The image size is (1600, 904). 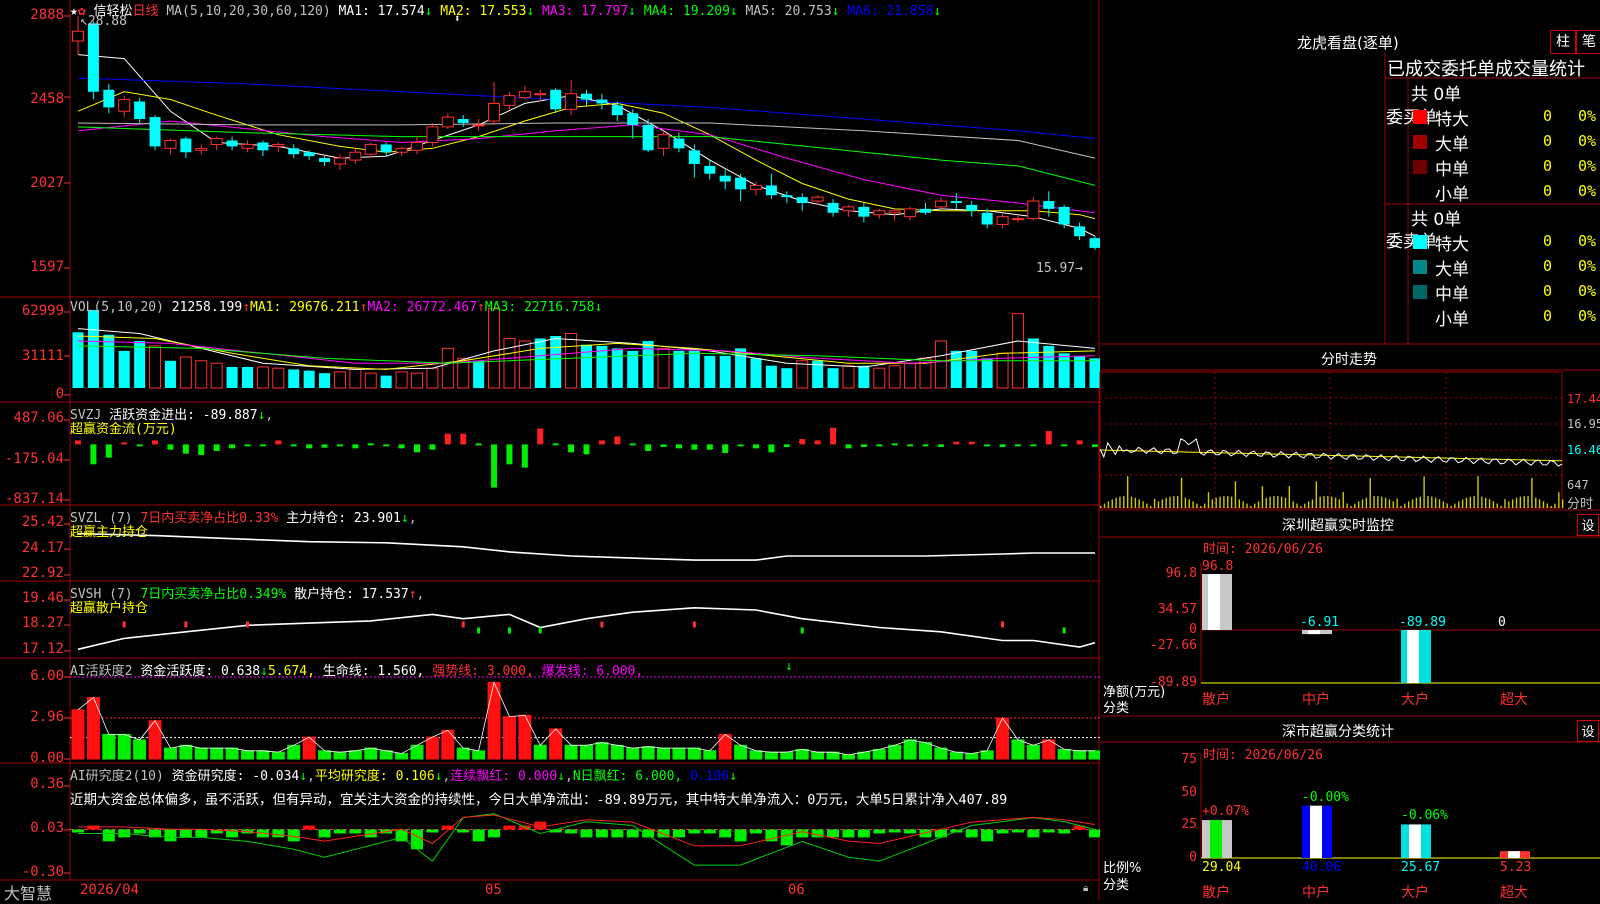 I want to click on ai-research-v5: 0.106, so click(x=710, y=776).